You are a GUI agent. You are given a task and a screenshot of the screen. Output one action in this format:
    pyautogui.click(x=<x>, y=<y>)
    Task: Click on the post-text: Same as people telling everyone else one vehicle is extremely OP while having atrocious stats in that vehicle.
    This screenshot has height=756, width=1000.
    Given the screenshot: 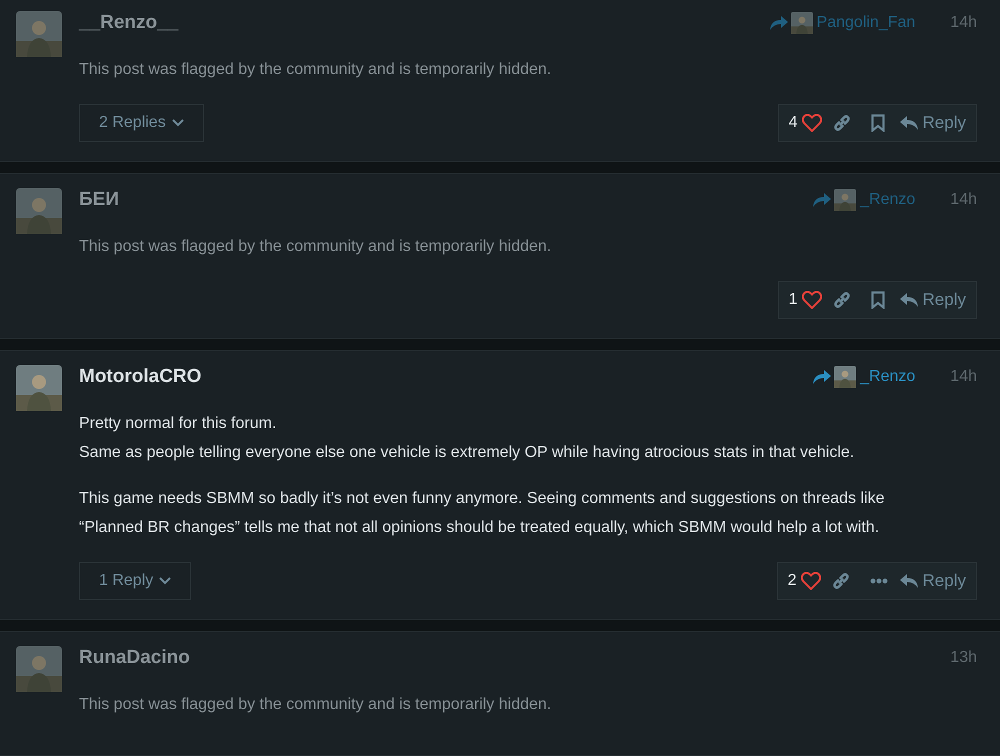 What is the action you would take?
    pyautogui.click(x=467, y=453)
    